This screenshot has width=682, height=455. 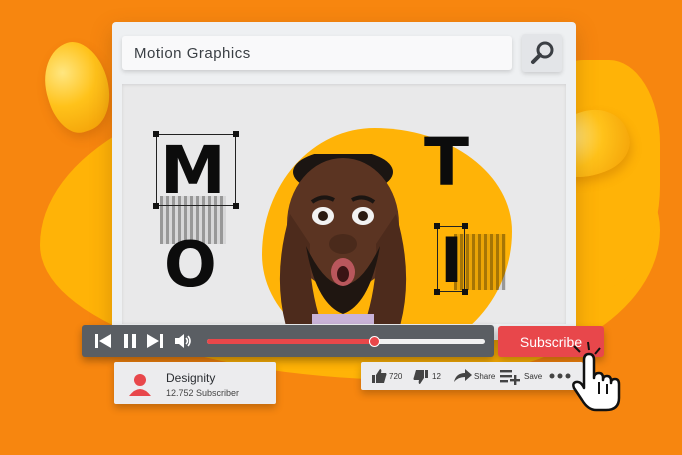 I want to click on letter-o: O, so click(x=190, y=264).